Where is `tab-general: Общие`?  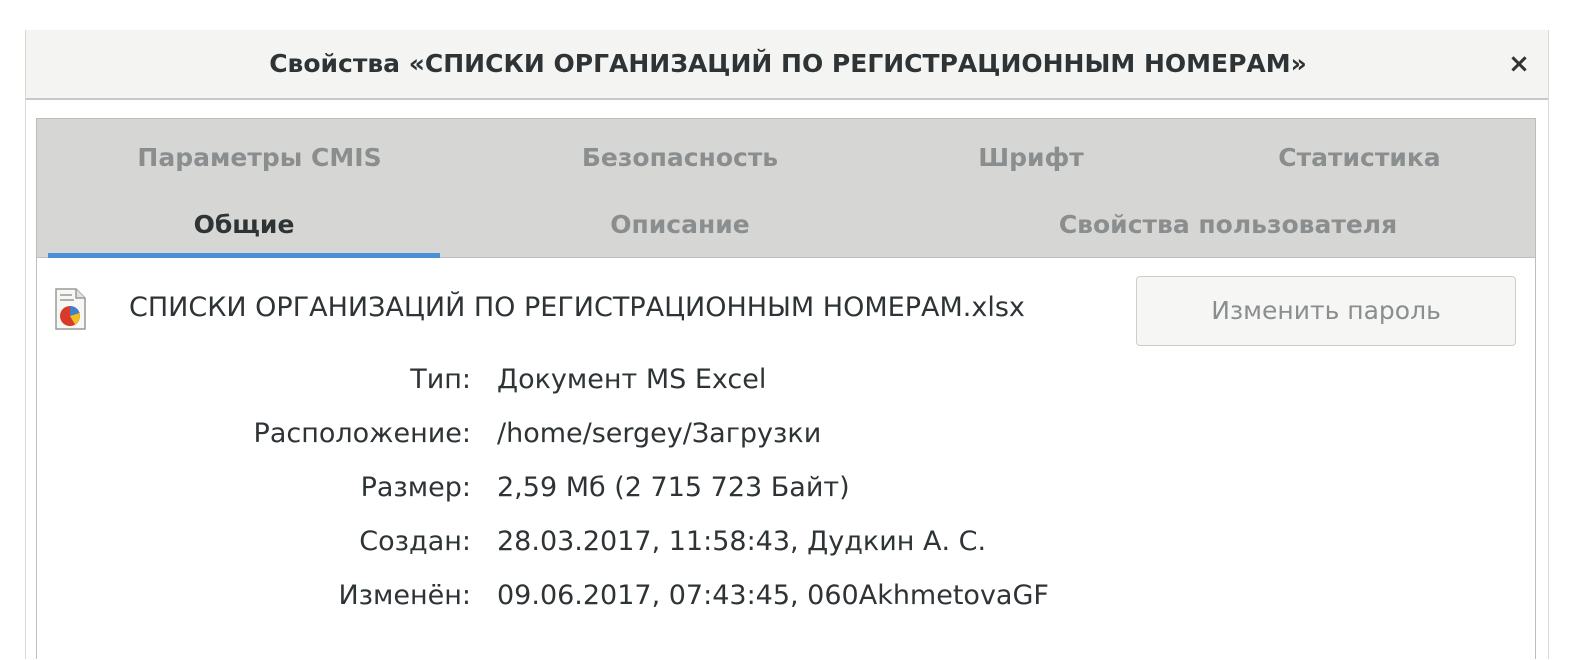 tab-general: Общие is located at coordinates (244, 227).